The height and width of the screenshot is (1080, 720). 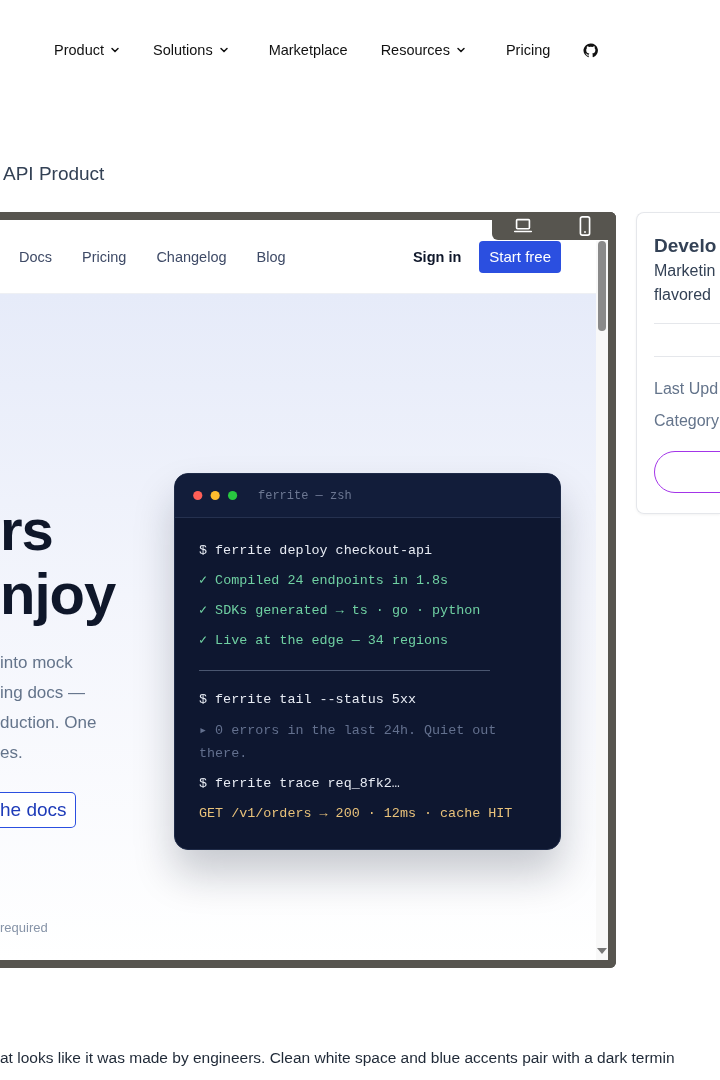 What do you see at coordinates (520, 256) in the screenshot?
I see `start-free-button: Start free` at bounding box center [520, 256].